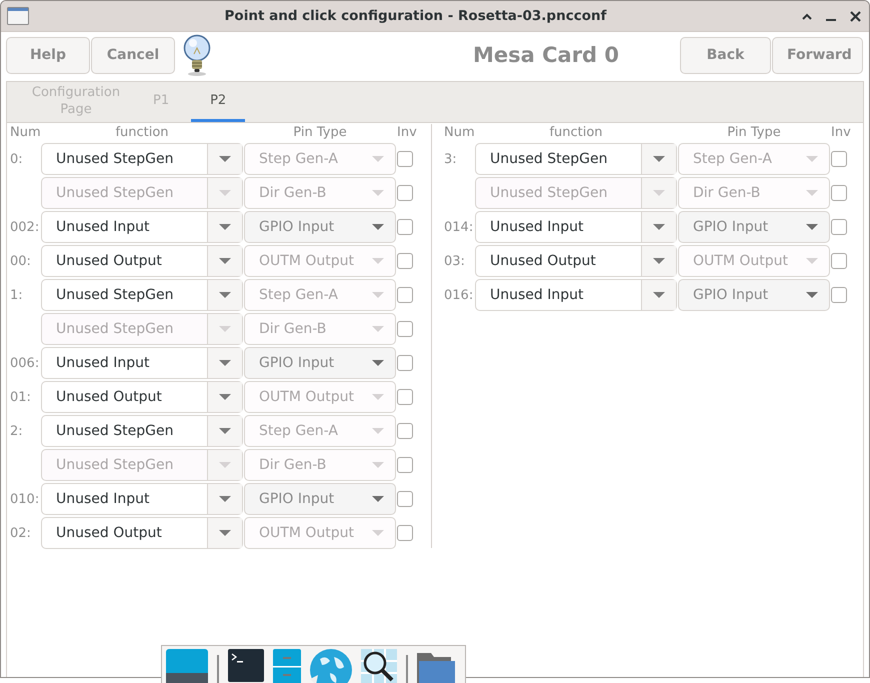 The image size is (870, 683). I want to click on window-icon, so click(187, 666).